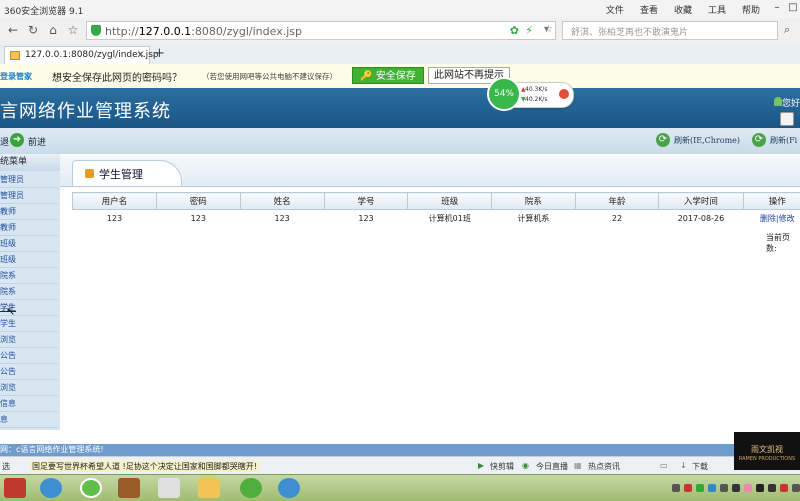  Describe the element at coordinates (115, 218) in the screenshot. I see `cell-username: 123` at that location.